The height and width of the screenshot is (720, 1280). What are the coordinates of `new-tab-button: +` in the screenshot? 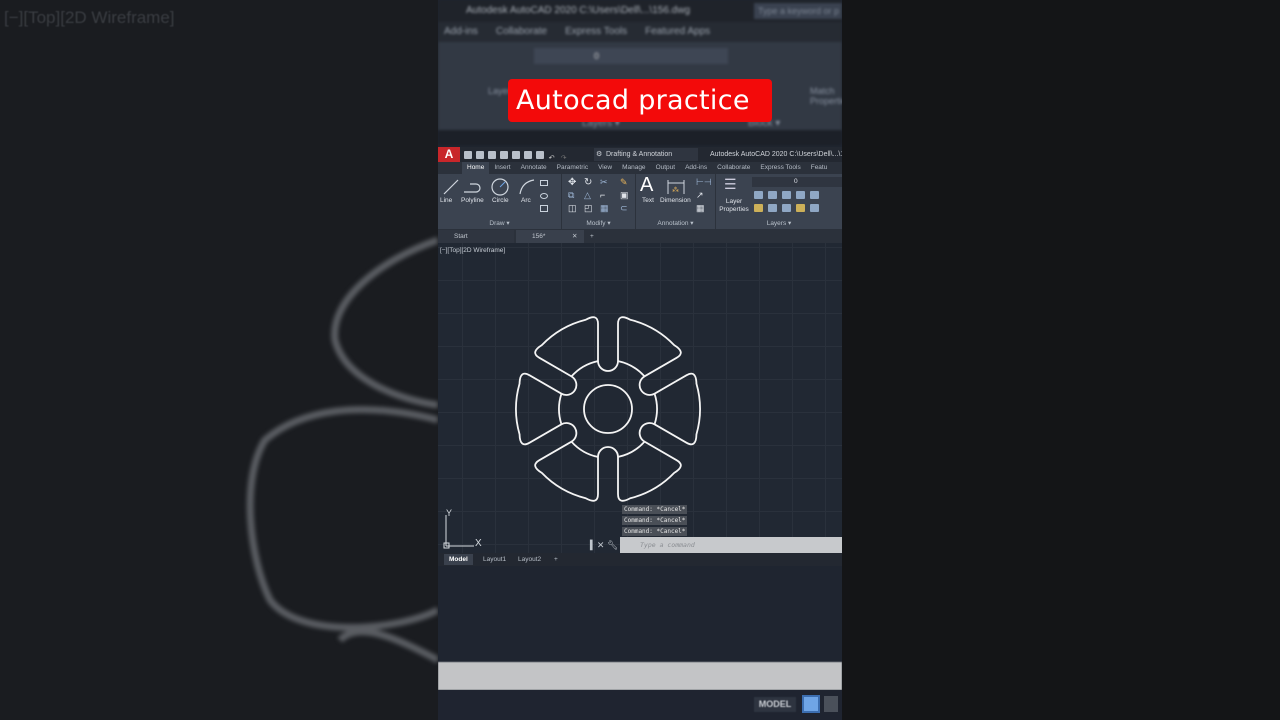 It's located at (591, 236).